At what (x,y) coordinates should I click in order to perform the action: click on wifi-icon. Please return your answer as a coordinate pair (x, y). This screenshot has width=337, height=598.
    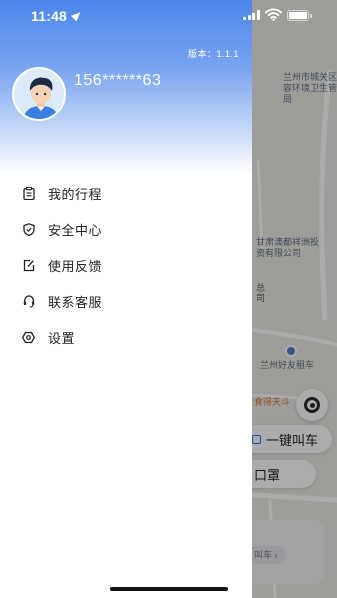
    Looking at the image, I should click on (273, 14).